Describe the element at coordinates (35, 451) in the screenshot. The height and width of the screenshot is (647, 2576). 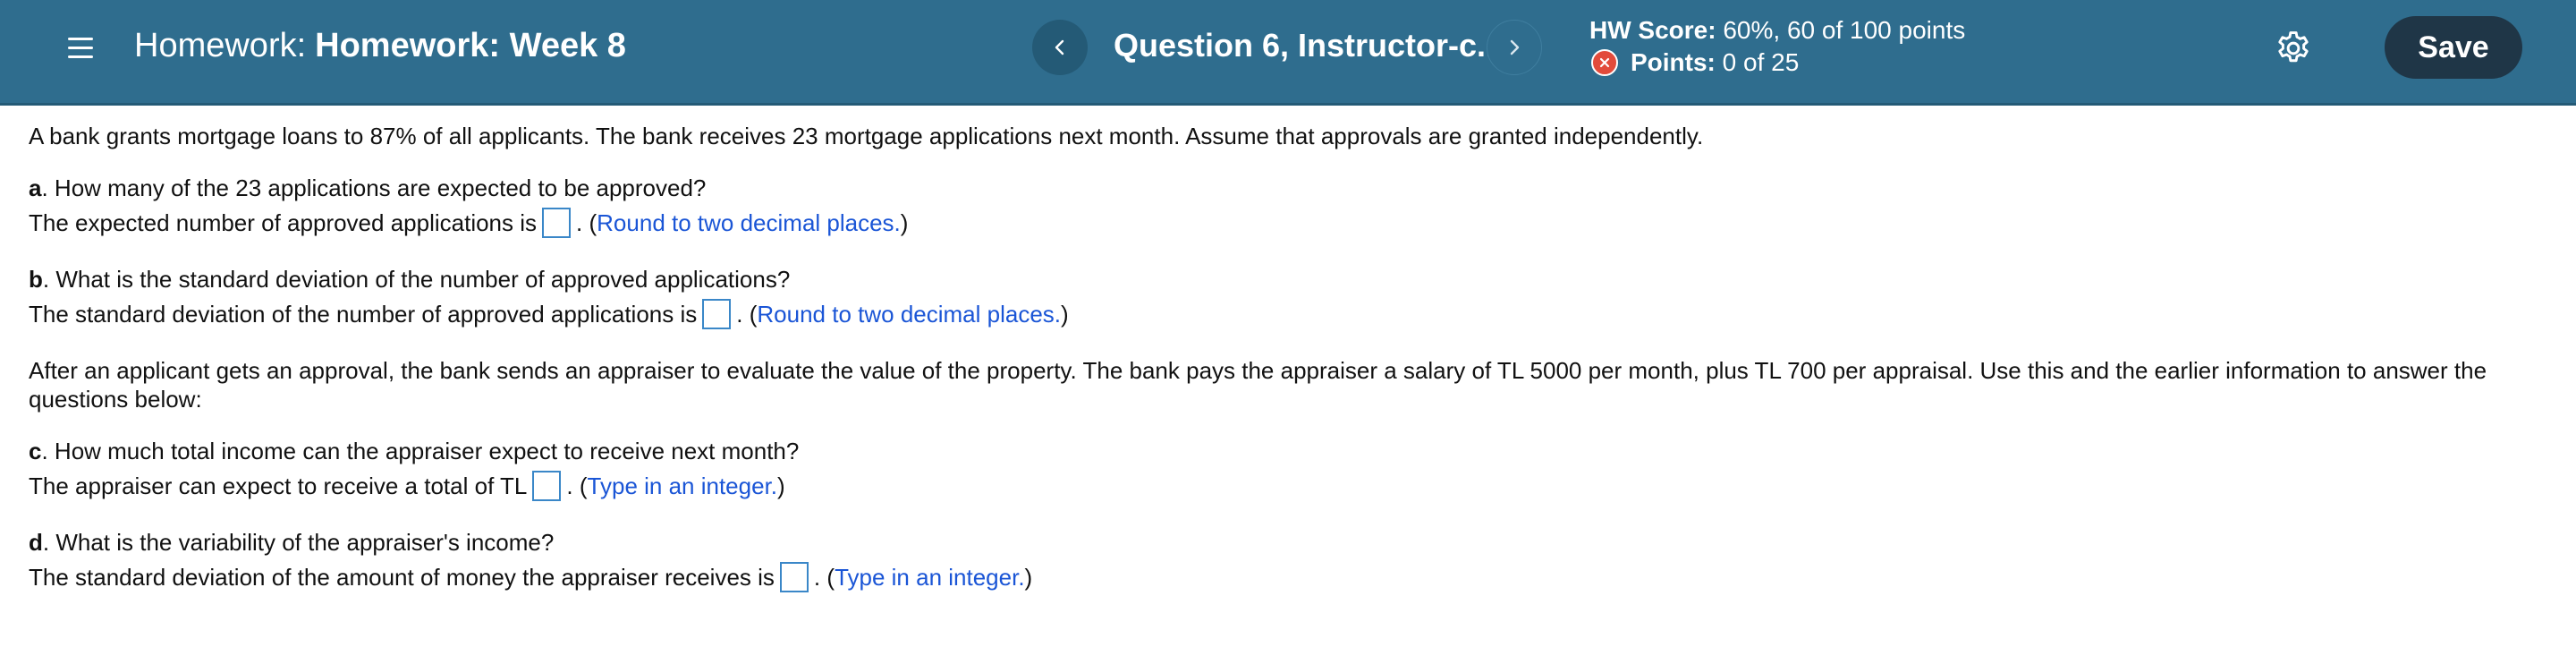
I see `part-c-letter: c` at that location.